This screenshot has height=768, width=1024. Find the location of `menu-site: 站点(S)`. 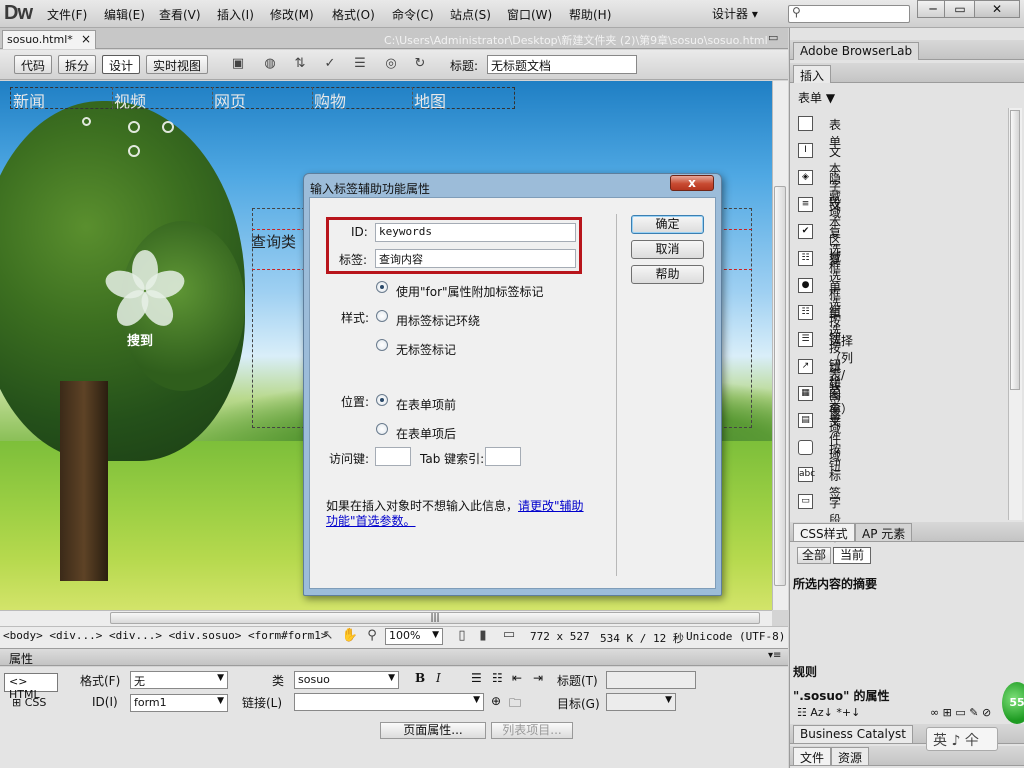

menu-site: 站点(S) is located at coordinates (470, 14).